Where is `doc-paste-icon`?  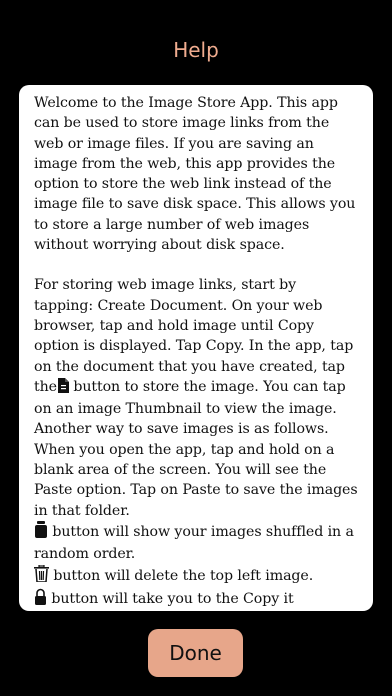 doc-paste-icon is located at coordinates (63, 388).